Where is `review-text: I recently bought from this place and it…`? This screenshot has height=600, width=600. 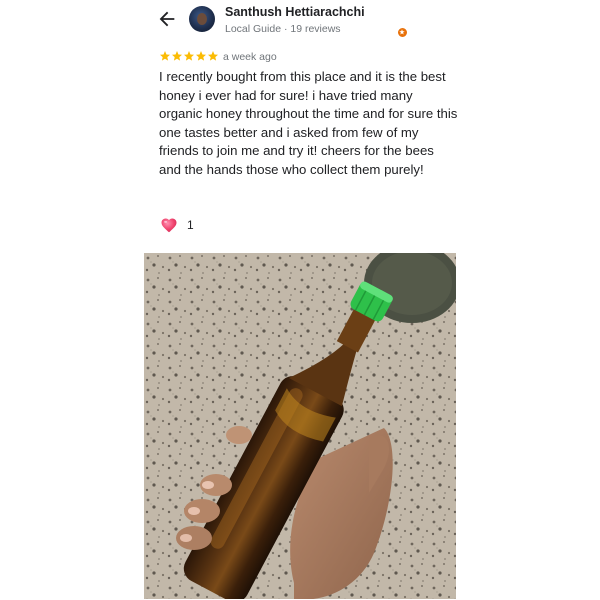 review-text: I recently bought from this place and it… is located at coordinates (308, 123).